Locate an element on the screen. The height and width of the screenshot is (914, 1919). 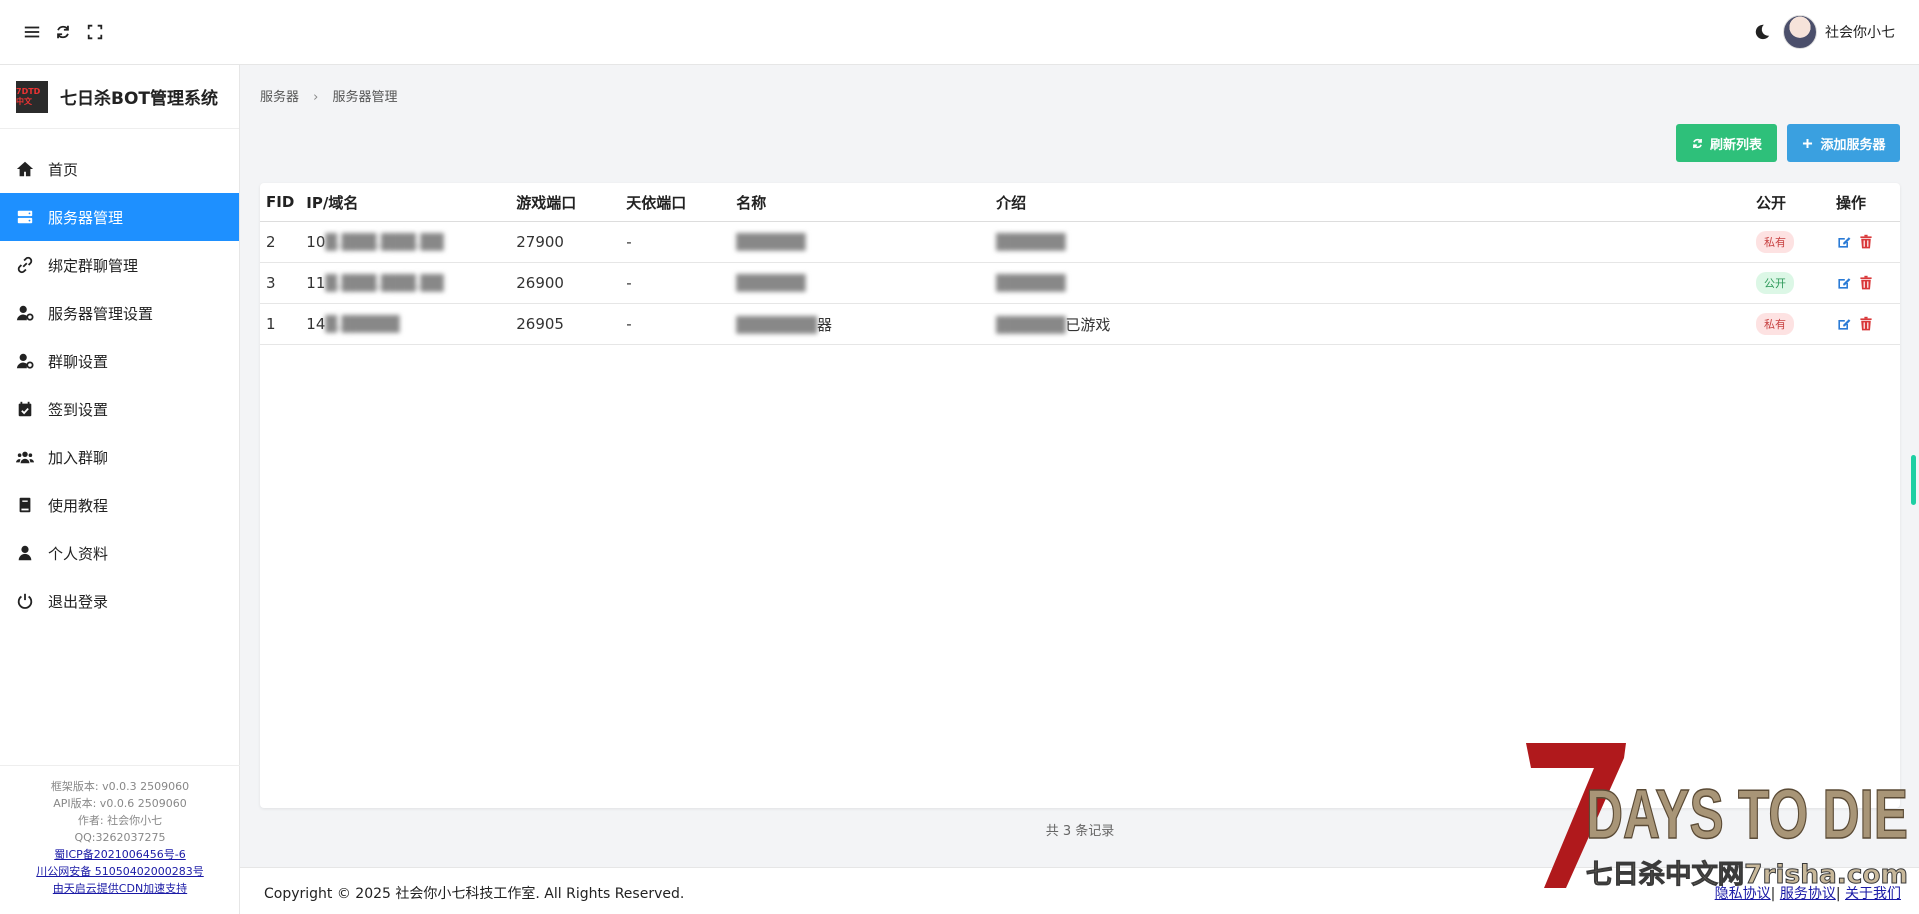
sidebar-item-group-settings: 群聊设置 is located at coordinates (119, 361).